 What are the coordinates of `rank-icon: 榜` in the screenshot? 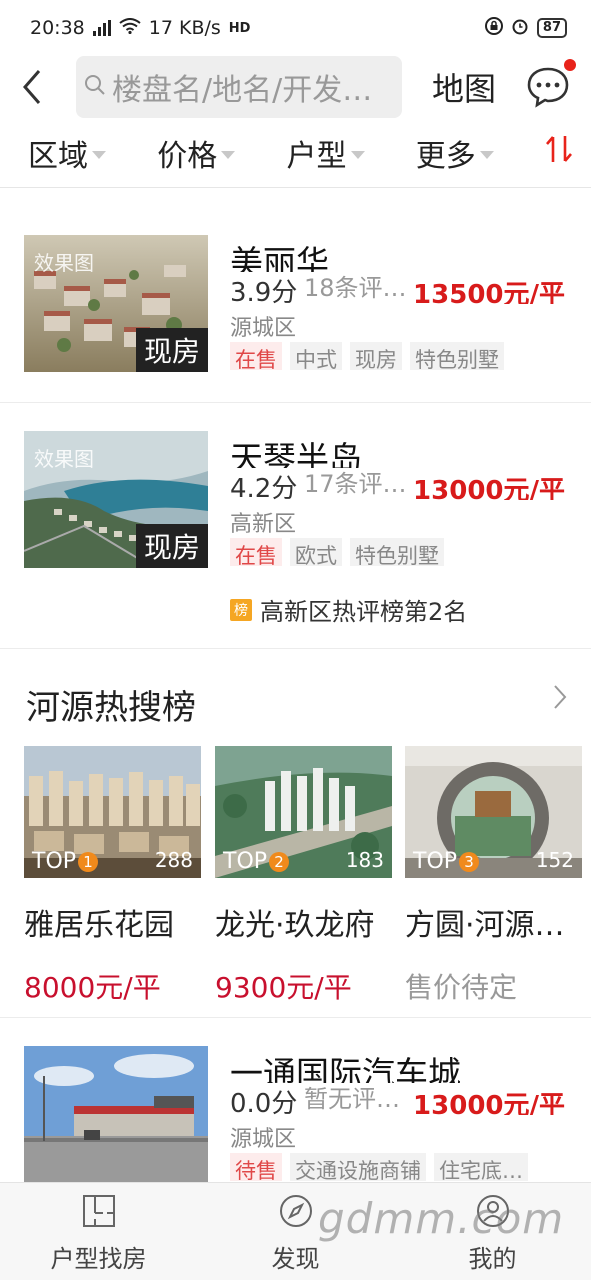 It's located at (241, 609).